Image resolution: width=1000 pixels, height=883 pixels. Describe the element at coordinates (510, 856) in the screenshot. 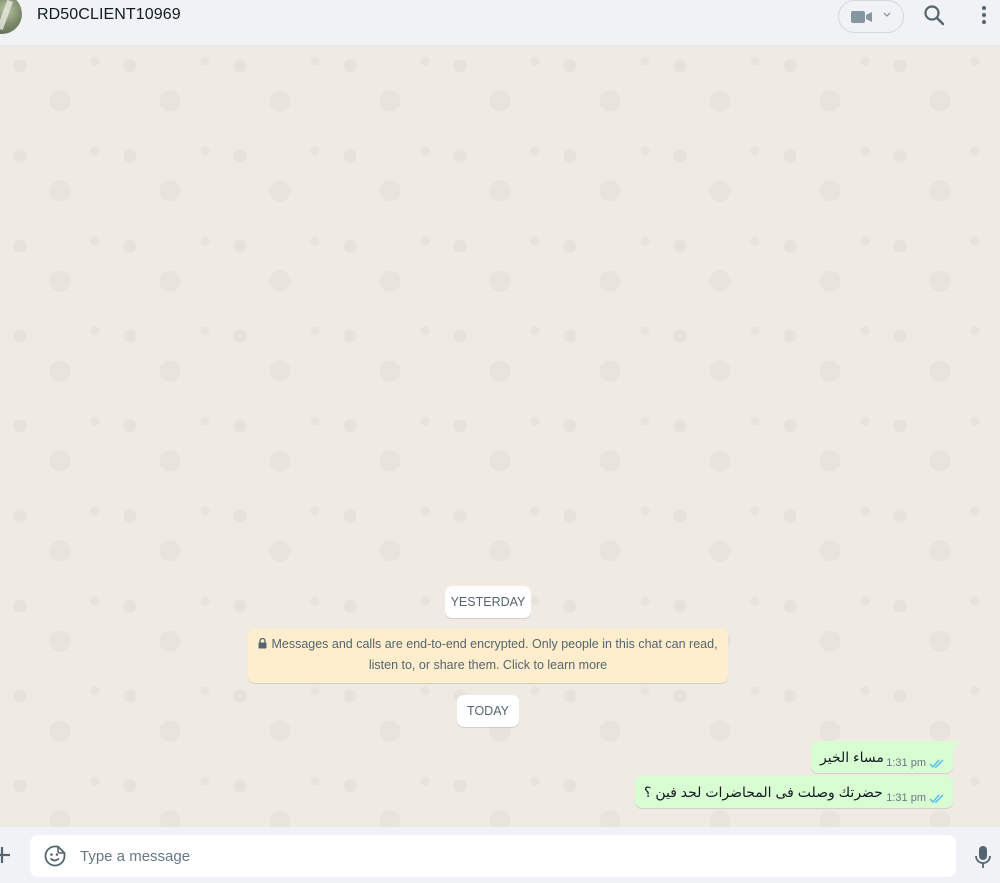

I see `message-input` at that location.